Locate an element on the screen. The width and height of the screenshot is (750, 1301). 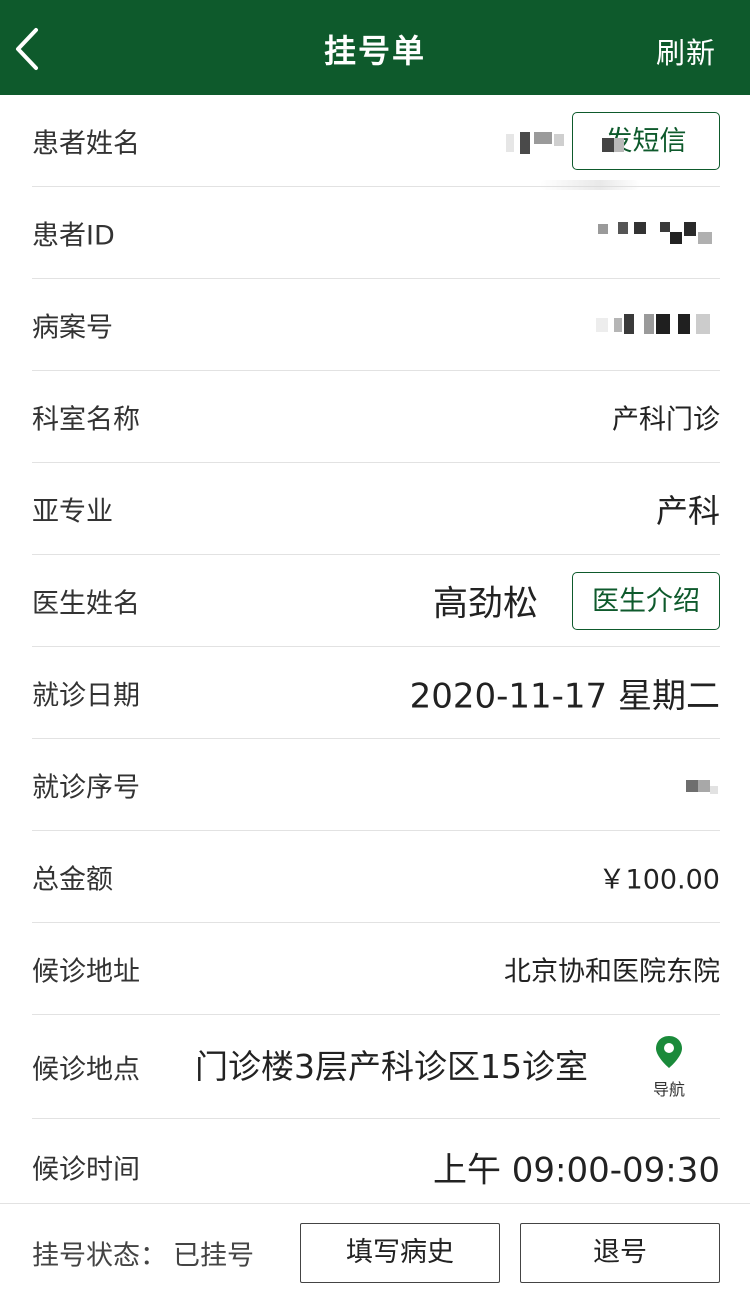
status-value: 已挂号 is located at coordinates (213, 1256).